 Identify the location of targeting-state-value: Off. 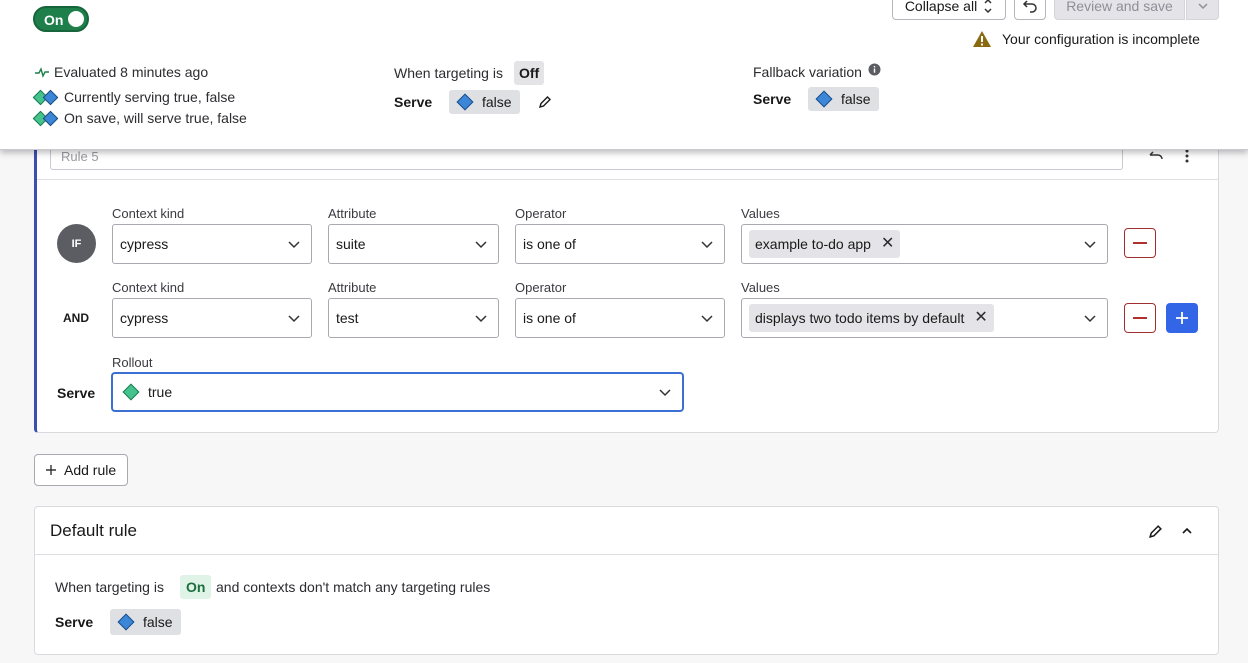
(529, 73).